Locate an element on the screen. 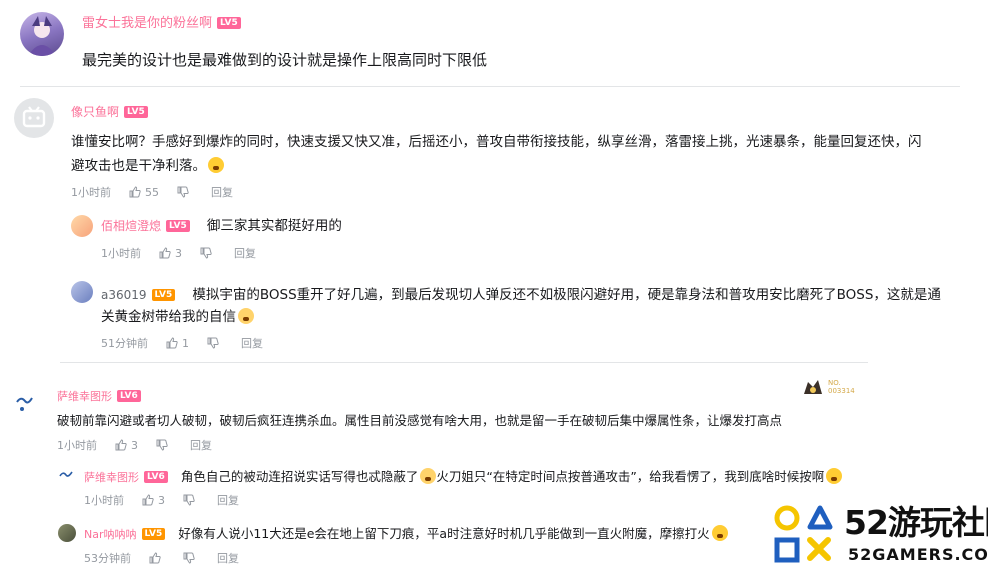 Image resolution: width=988 pixels, height=573 pixels. watermark-logo is located at coordinates (807, 535).